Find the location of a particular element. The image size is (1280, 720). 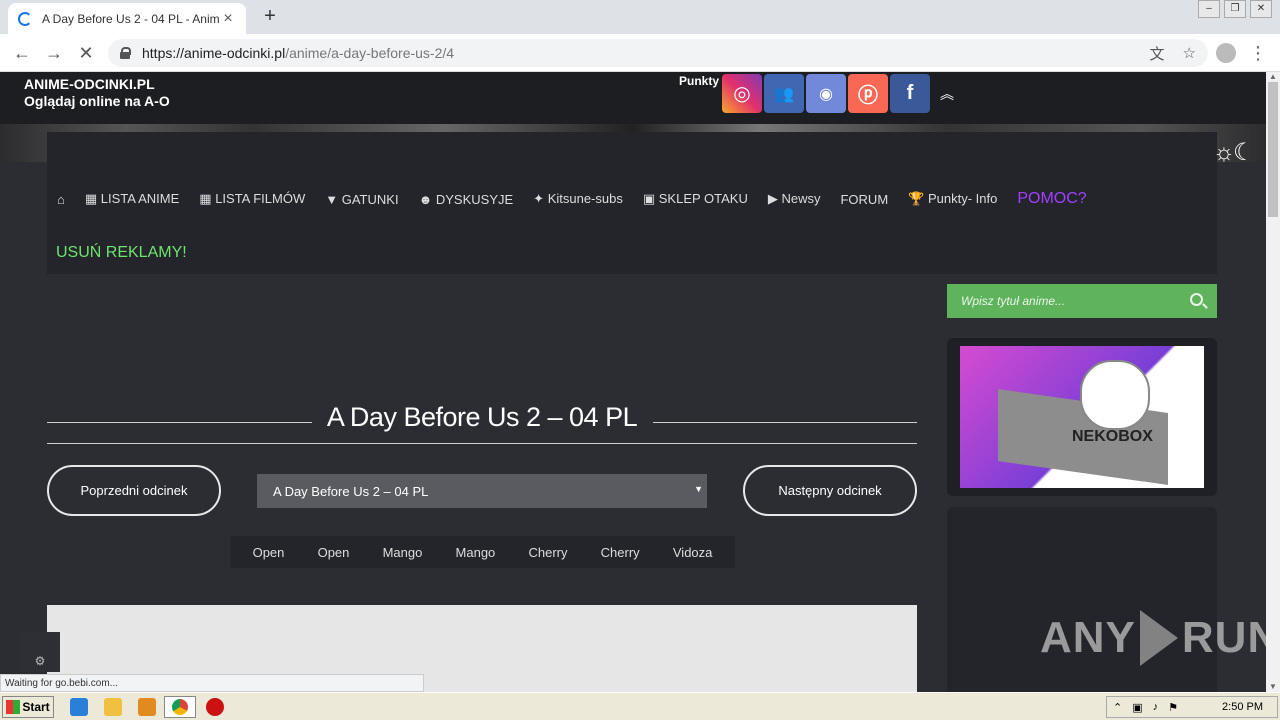

theme-toggle-icon: ☼☾ is located at coordinates (1233, 152).